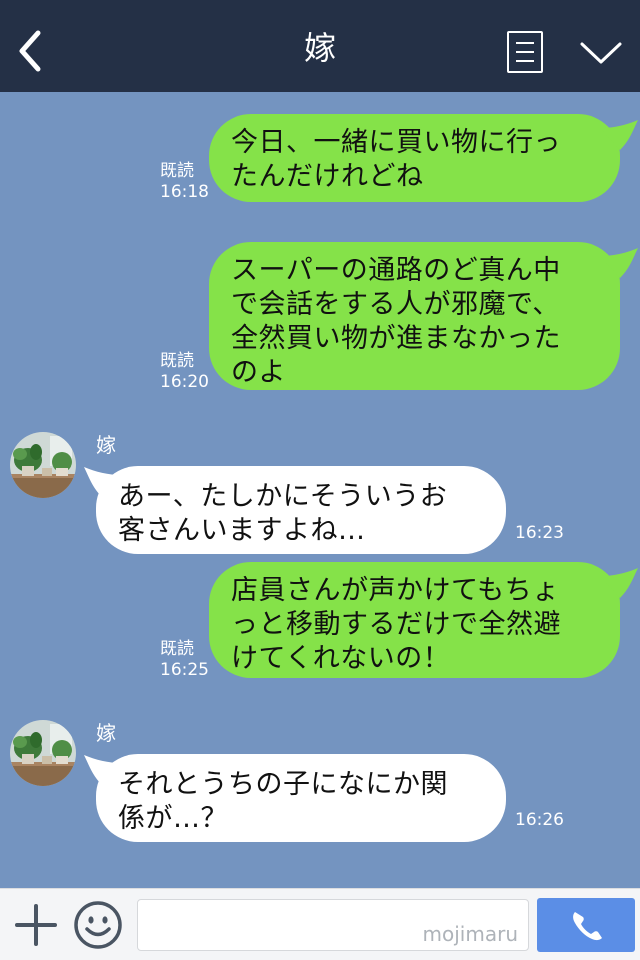 The height and width of the screenshot is (960, 640). I want to click on message-time: 16:26, so click(539, 820).